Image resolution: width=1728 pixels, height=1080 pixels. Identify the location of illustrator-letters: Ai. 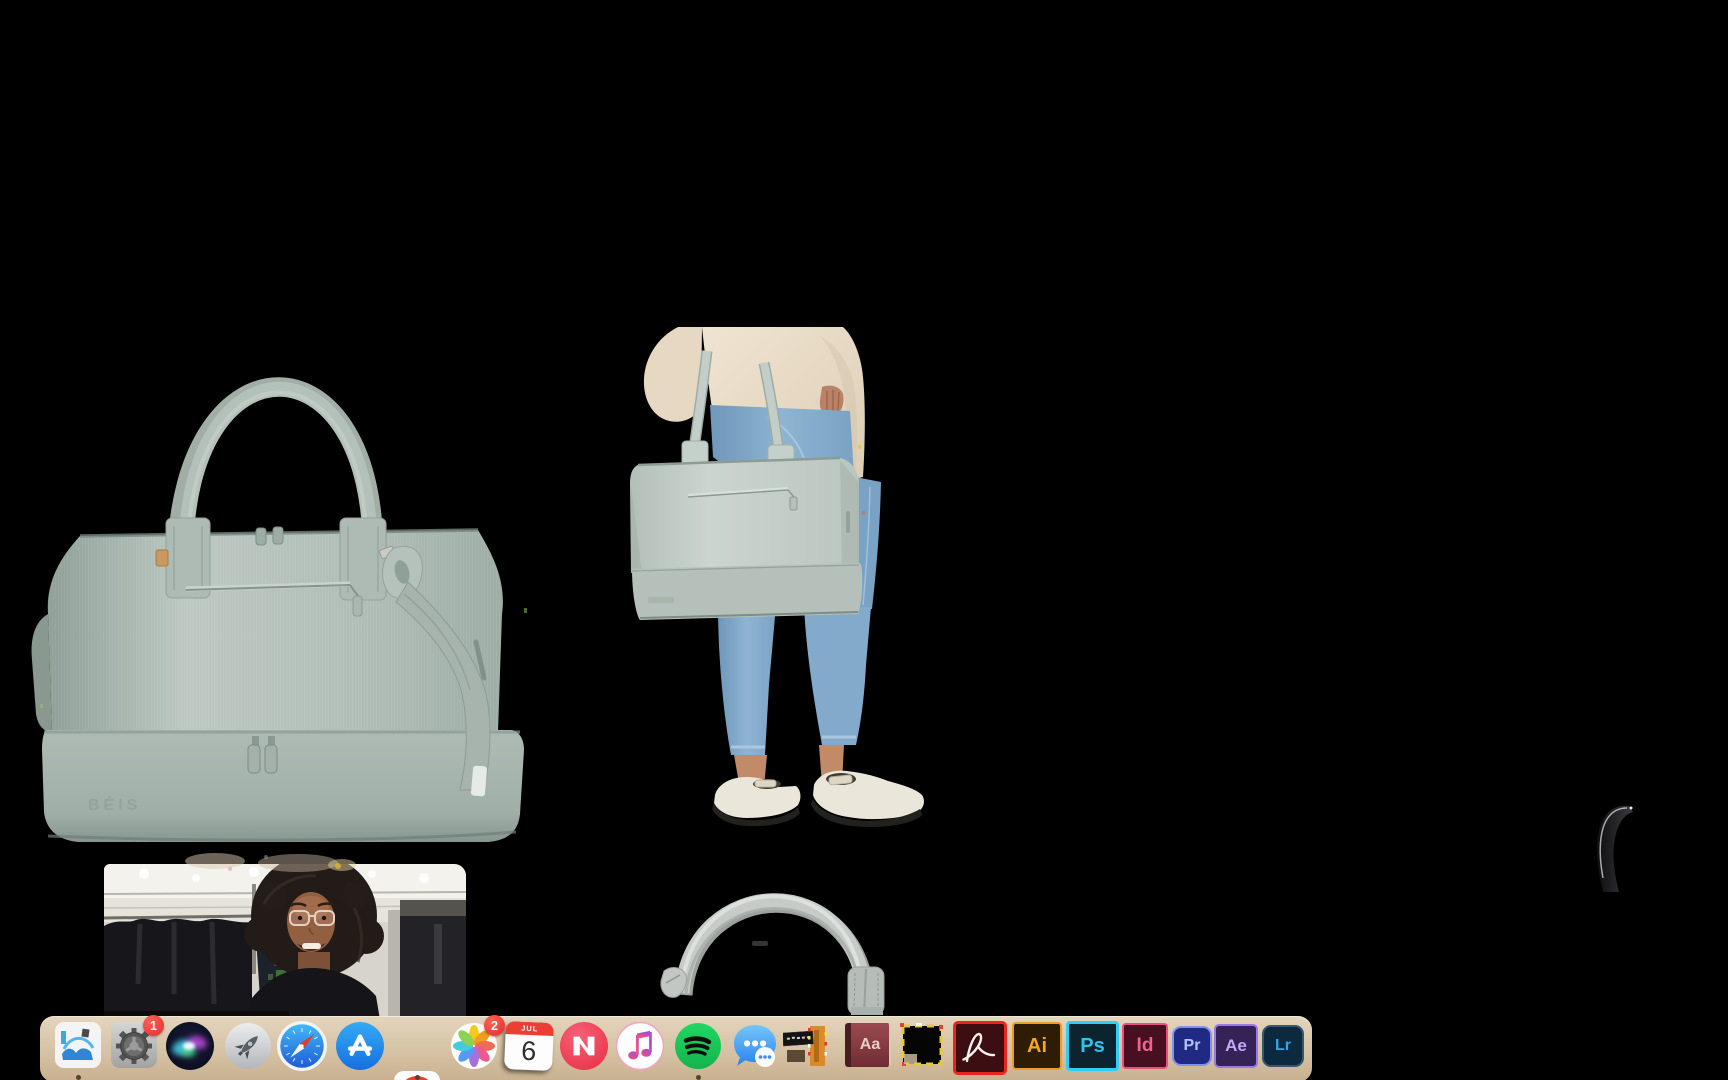
(1037, 1045).